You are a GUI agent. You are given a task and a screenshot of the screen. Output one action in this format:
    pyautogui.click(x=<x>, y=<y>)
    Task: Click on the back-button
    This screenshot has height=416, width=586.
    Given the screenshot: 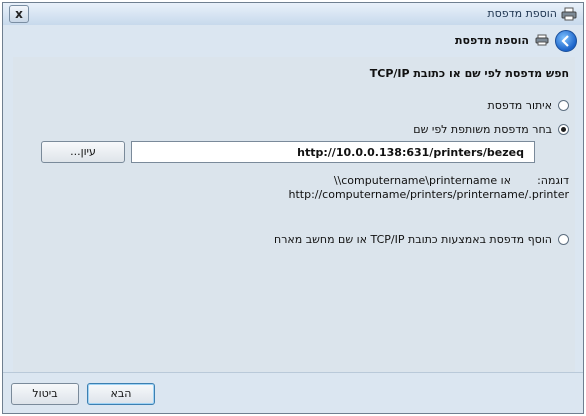 What is the action you would take?
    pyautogui.click(x=566, y=41)
    